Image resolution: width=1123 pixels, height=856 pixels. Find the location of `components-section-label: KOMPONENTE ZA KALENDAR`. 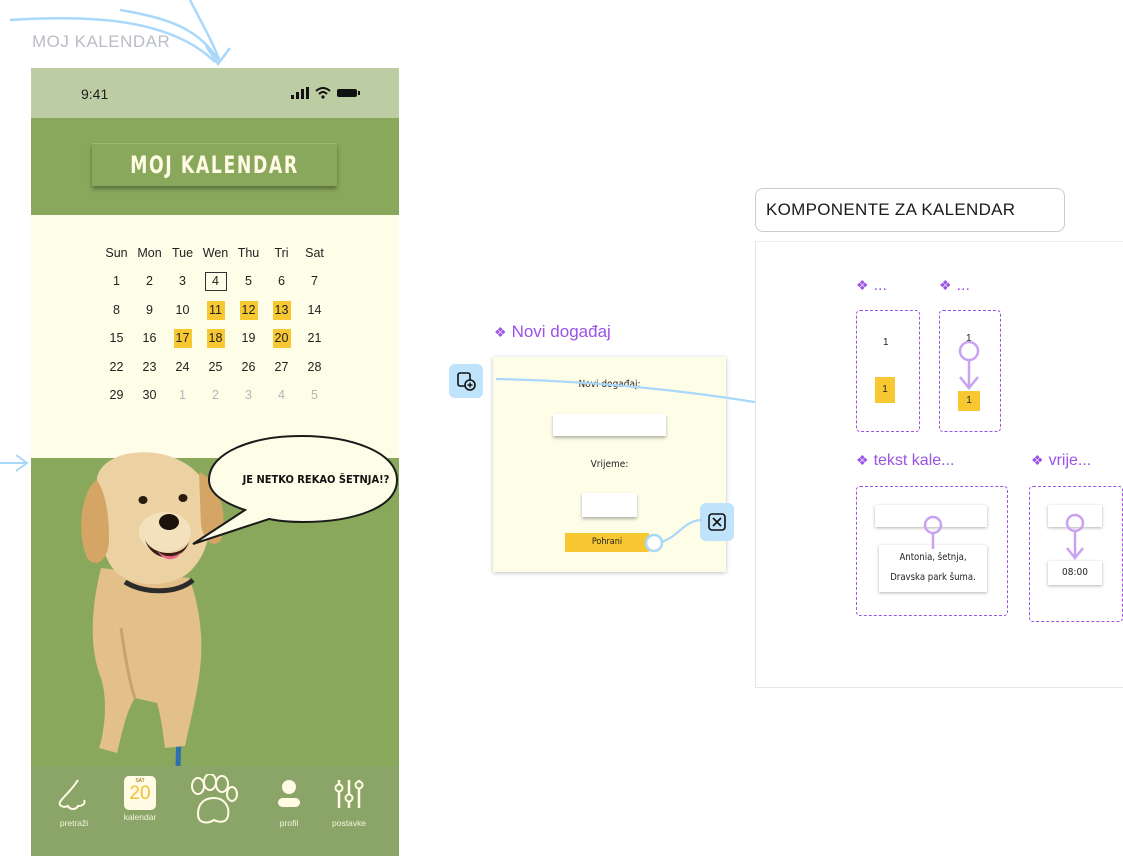

components-section-label: KOMPONENTE ZA KALENDAR is located at coordinates (910, 210).